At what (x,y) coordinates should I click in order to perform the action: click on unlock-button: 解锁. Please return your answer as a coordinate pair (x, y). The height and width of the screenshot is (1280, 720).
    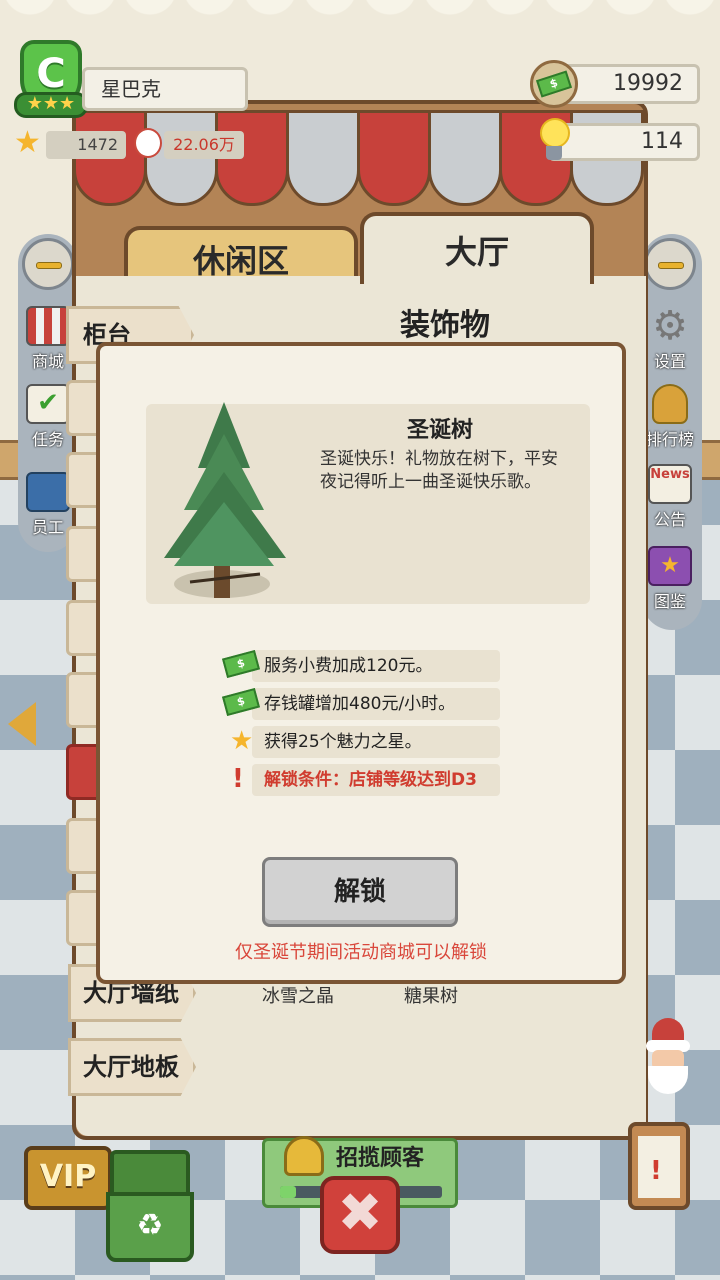
    Looking at the image, I should click on (360, 892).